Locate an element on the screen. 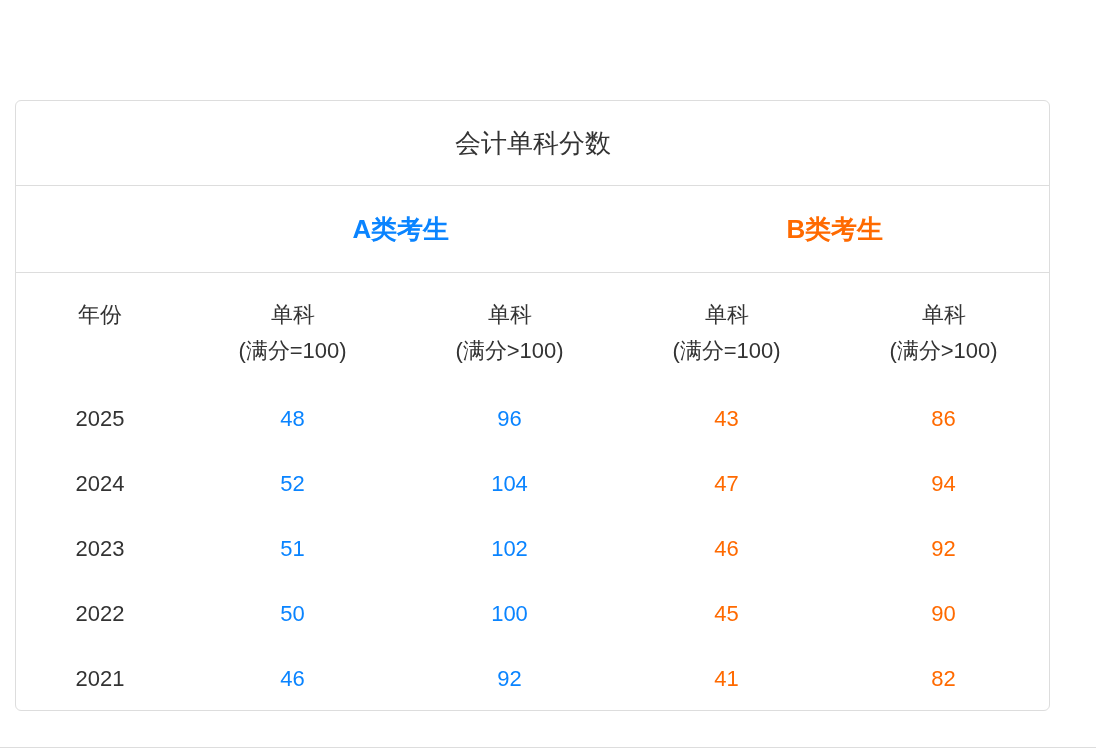  score-cell-text: 90 is located at coordinates (943, 614).